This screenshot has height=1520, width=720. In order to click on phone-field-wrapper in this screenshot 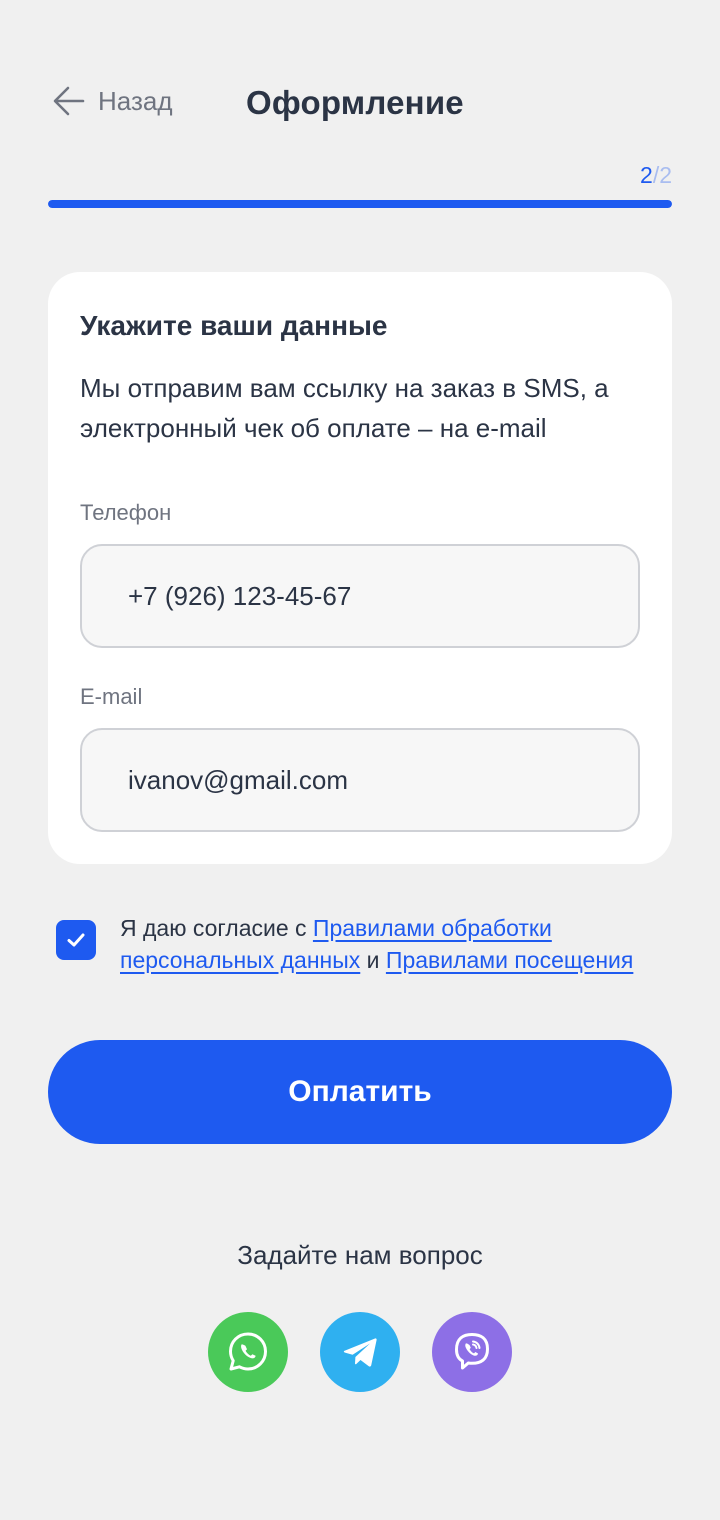, I will do `click(360, 596)`.